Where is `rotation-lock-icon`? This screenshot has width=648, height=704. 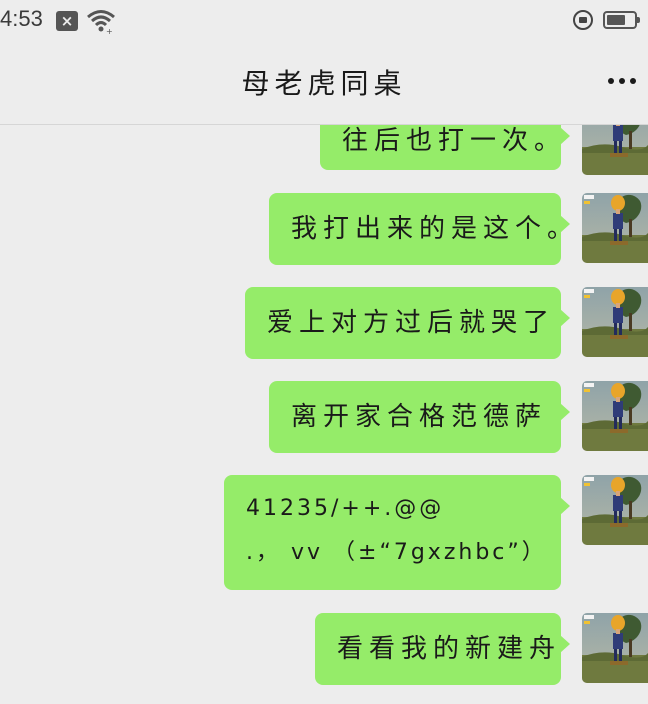
rotation-lock-icon is located at coordinates (583, 20).